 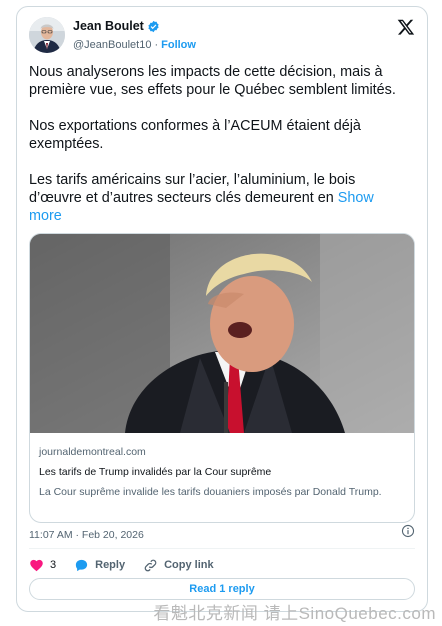 I want to click on avatar-portrait, so click(x=47, y=35).